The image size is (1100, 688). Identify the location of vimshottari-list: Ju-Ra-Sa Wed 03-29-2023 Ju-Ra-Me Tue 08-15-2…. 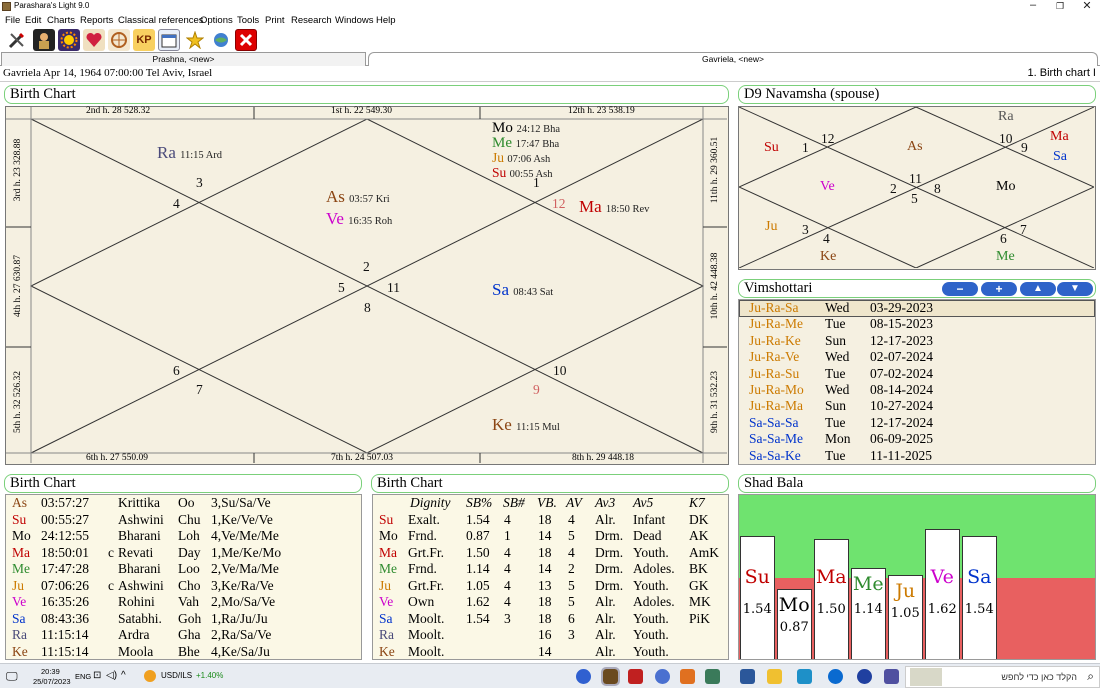
(917, 382).